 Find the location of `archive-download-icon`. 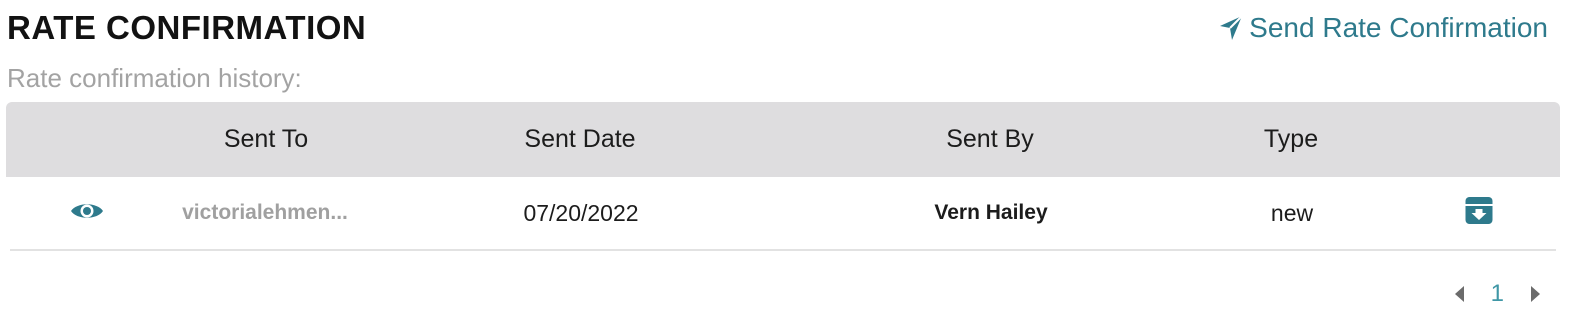

archive-download-icon is located at coordinates (1479, 213).